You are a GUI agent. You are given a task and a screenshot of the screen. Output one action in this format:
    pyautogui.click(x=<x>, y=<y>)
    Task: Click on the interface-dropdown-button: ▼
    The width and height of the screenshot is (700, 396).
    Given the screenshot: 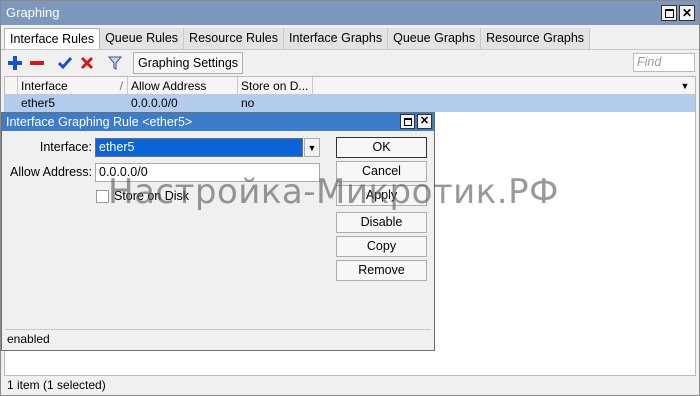 What is the action you would take?
    pyautogui.click(x=312, y=147)
    